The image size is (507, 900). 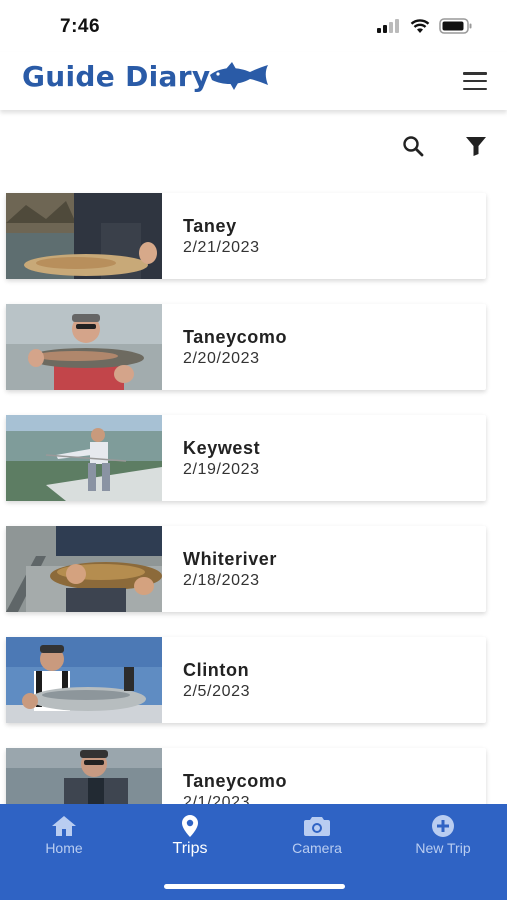 I want to click on trip-date: 2/1/2023, so click(x=217, y=799).